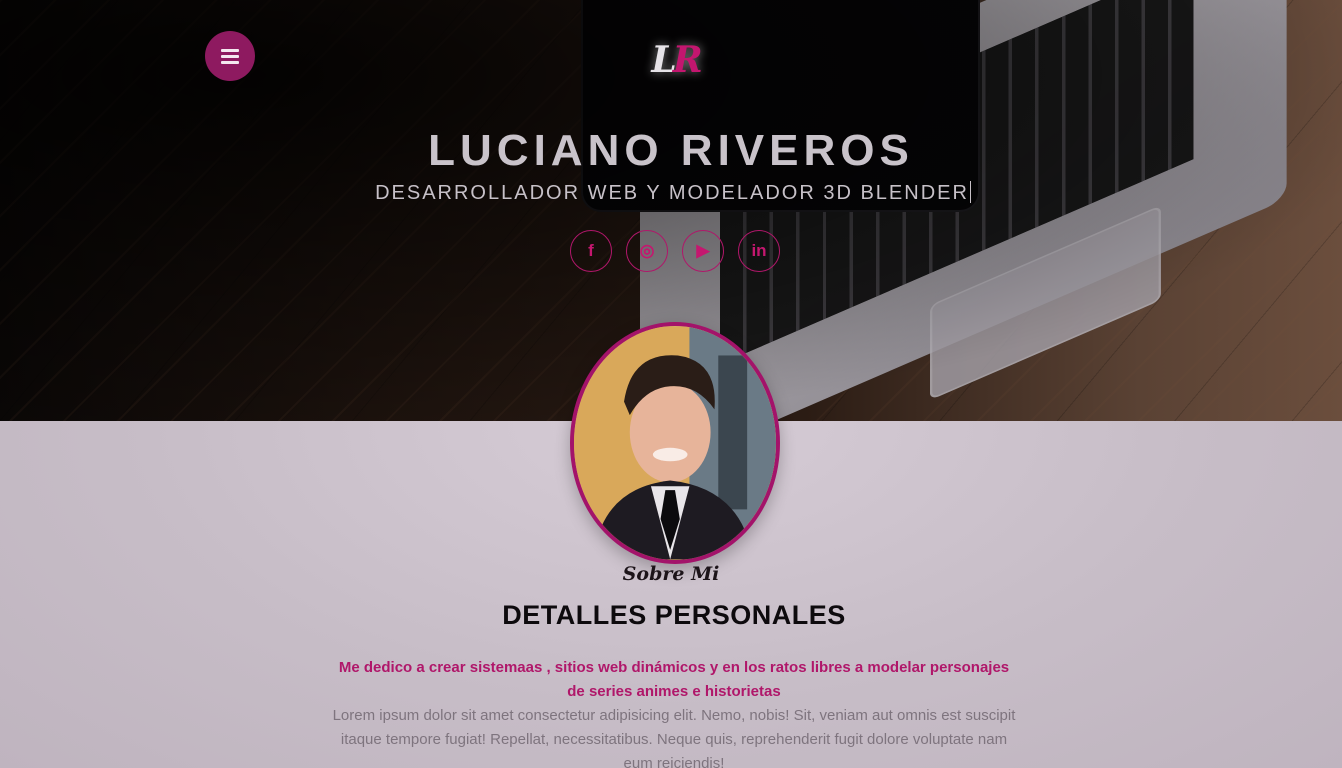 The width and height of the screenshot is (1342, 768). Describe the element at coordinates (663, 60) in the screenshot. I see `logo-letter-l: L` at that location.